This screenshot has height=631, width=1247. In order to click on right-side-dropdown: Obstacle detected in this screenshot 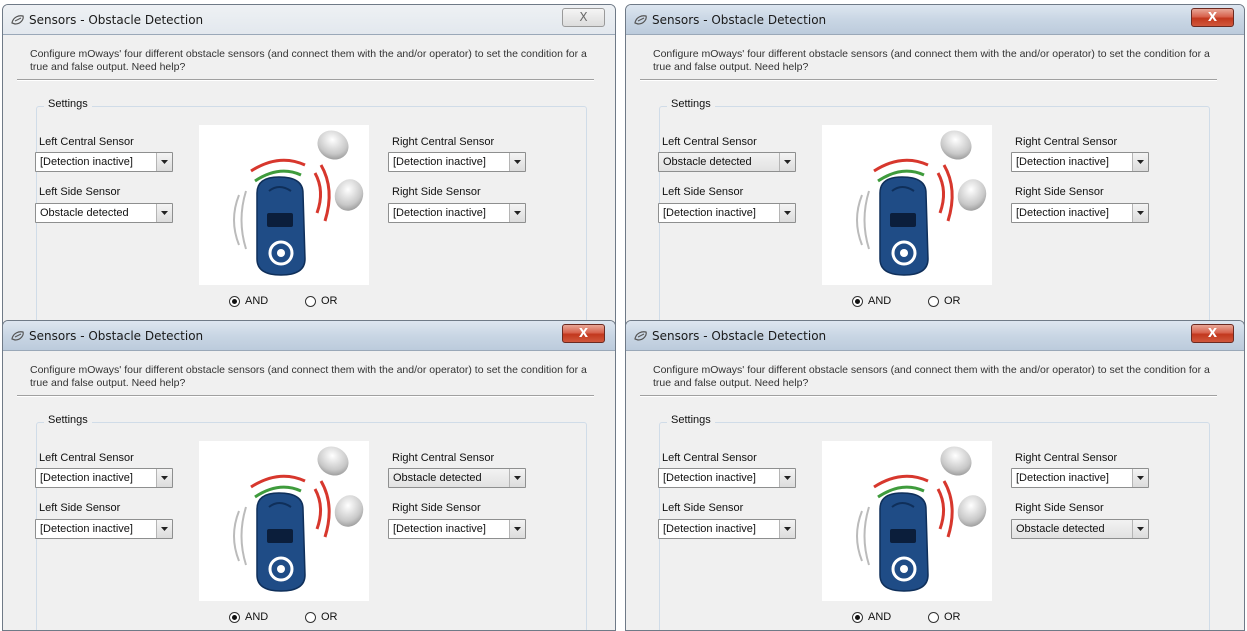, I will do `click(1080, 529)`.